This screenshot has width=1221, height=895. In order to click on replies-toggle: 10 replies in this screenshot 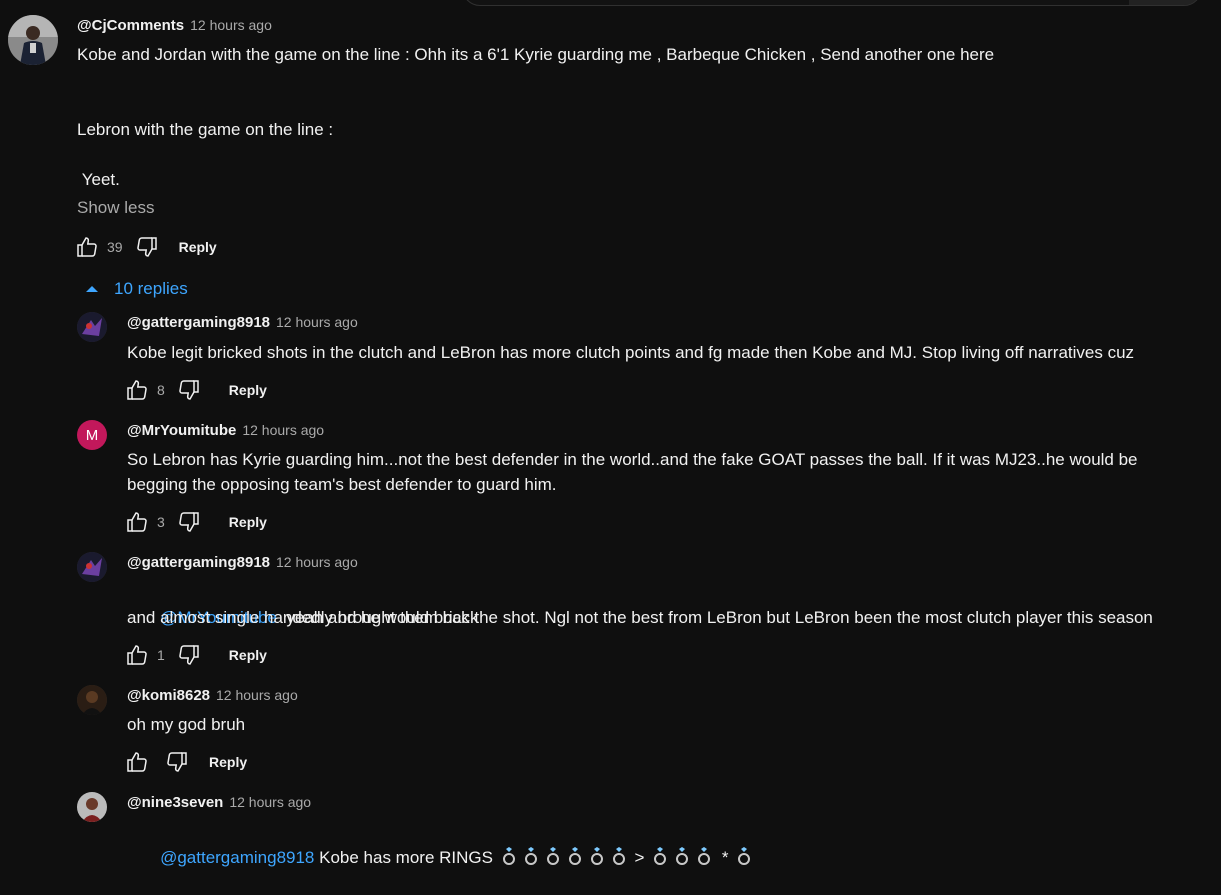, I will do `click(136, 289)`.